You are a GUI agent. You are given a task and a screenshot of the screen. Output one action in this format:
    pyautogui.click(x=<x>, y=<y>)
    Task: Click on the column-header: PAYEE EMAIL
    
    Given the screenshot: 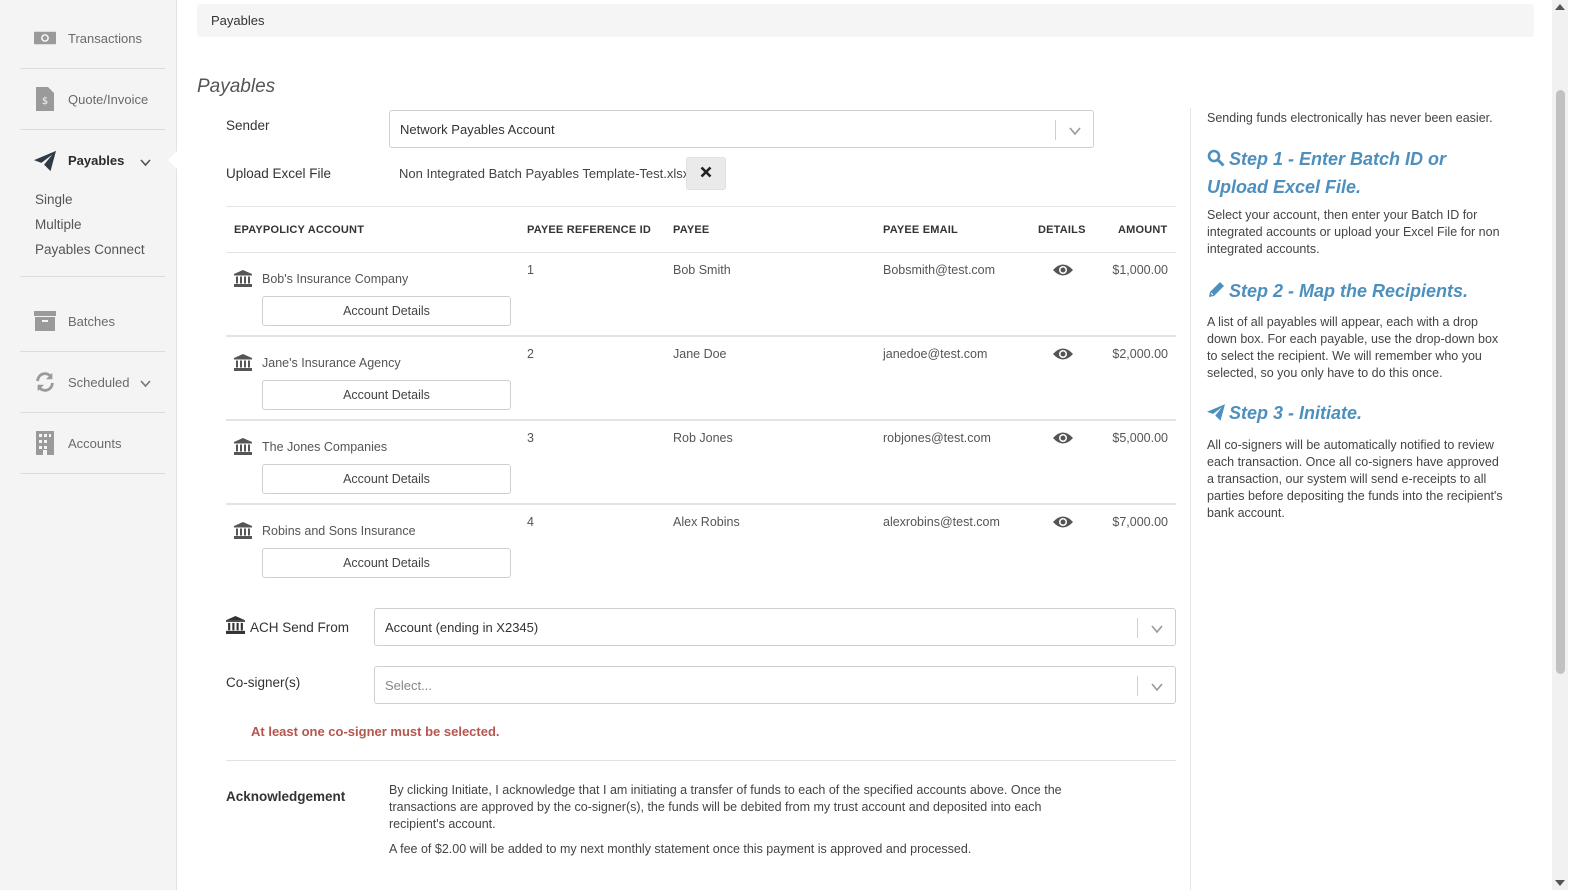 What is the action you would take?
    pyautogui.click(x=920, y=230)
    